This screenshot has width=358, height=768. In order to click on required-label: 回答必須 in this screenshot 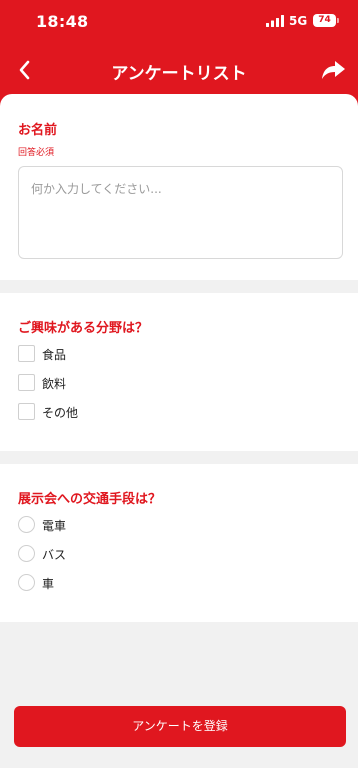, I will do `click(36, 153)`.